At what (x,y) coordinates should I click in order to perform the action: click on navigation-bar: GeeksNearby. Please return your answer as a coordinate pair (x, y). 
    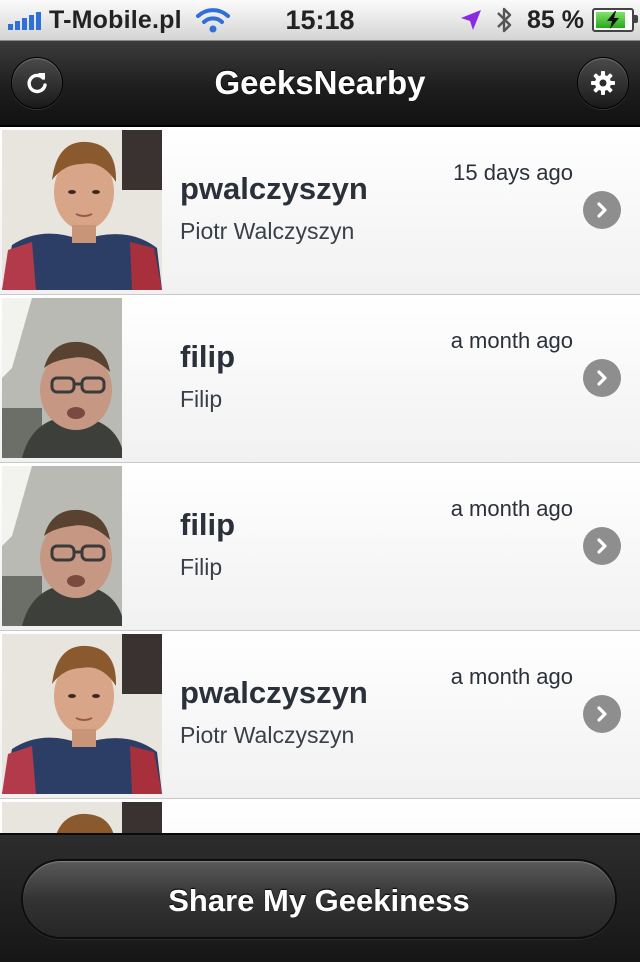
    Looking at the image, I should click on (320, 84).